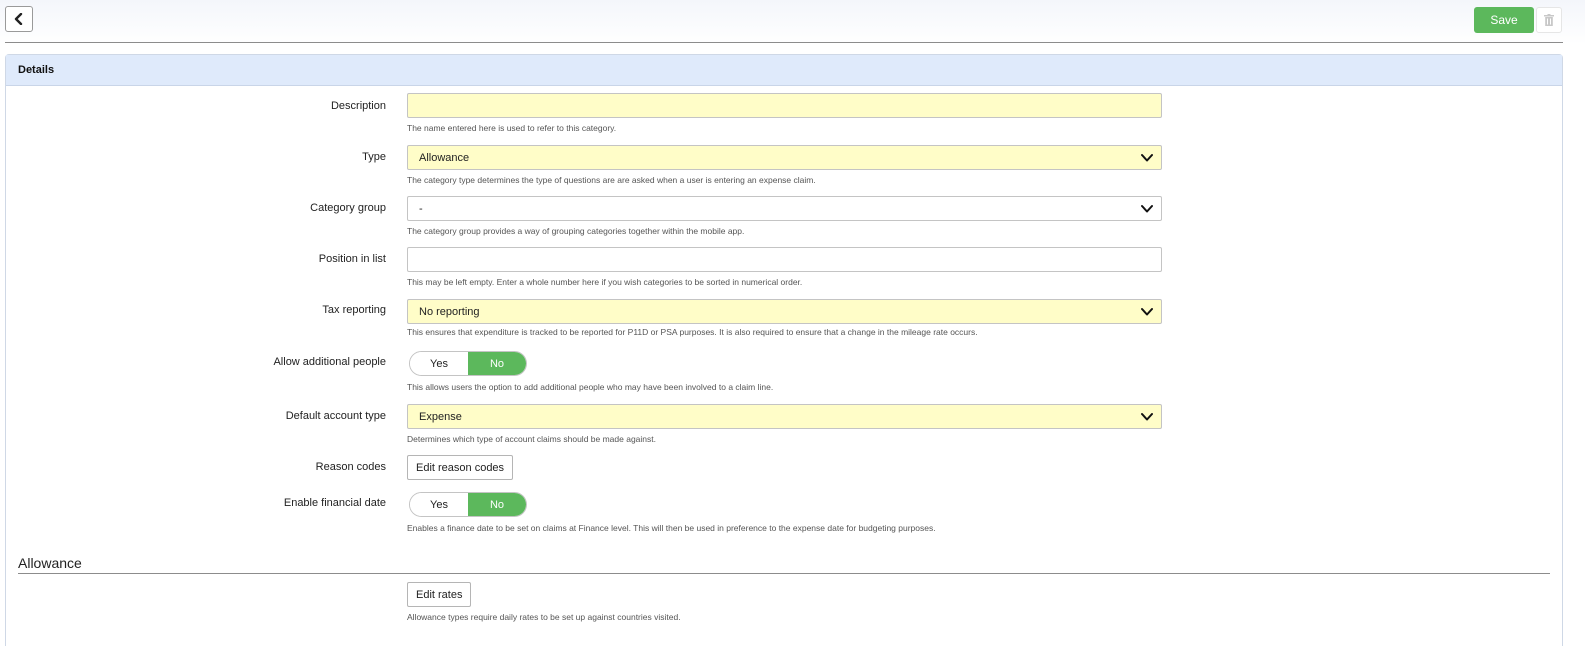 This screenshot has height=646, width=1585. What do you see at coordinates (784, 42) in the screenshot?
I see `toolbar-divider` at bounding box center [784, 42].